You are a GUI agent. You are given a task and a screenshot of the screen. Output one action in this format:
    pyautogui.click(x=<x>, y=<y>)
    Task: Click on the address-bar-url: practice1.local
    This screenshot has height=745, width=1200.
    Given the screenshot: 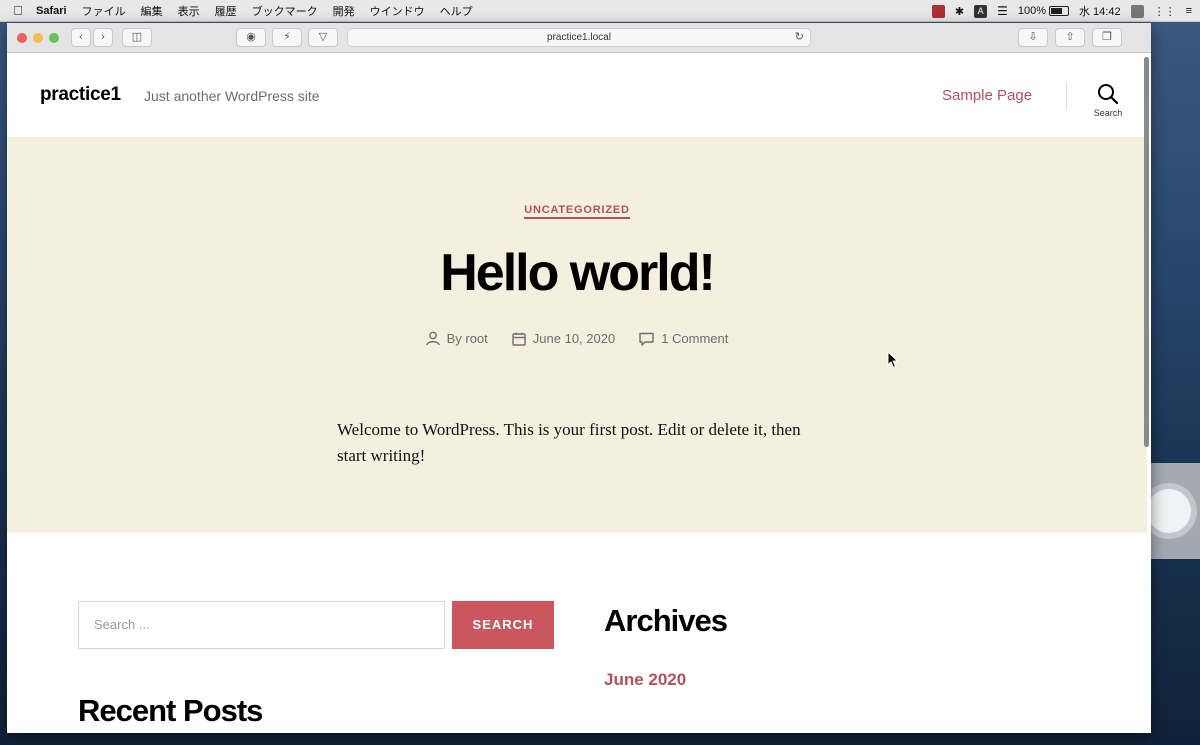 What is the action you would take?
    pyautogui.click(x=579, y=37)
    